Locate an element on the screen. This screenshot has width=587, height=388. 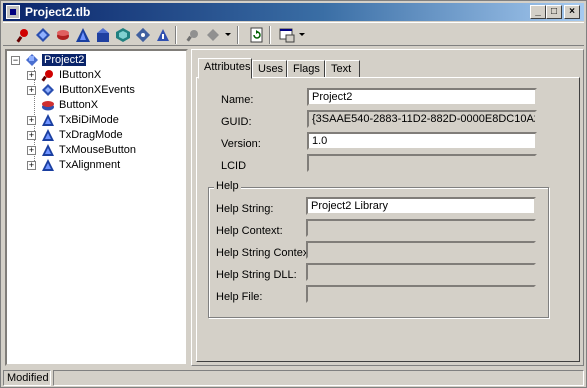
help-string-dll-field is located at coordinates (421, 272).